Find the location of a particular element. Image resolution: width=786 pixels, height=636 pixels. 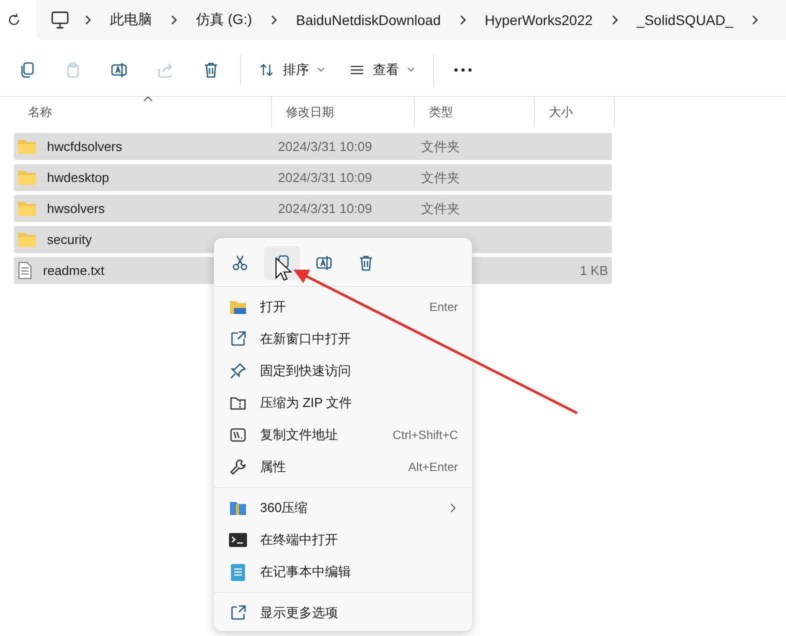

column-header: 修改日期 is located at coordinates (343, 112).